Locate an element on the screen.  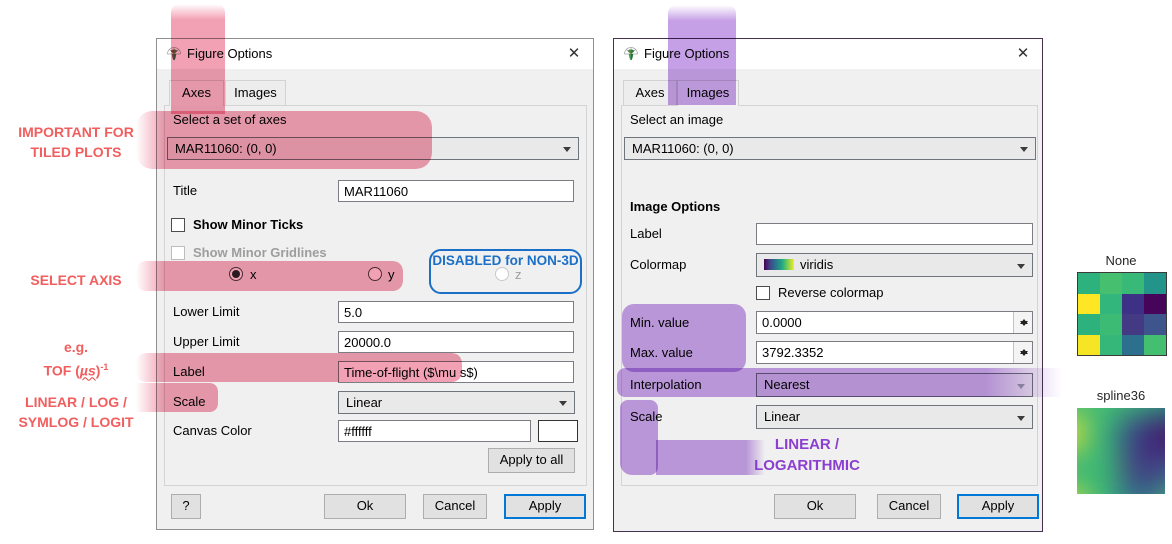
annotation-eg: e.g. is located at coordinates (76, 347).